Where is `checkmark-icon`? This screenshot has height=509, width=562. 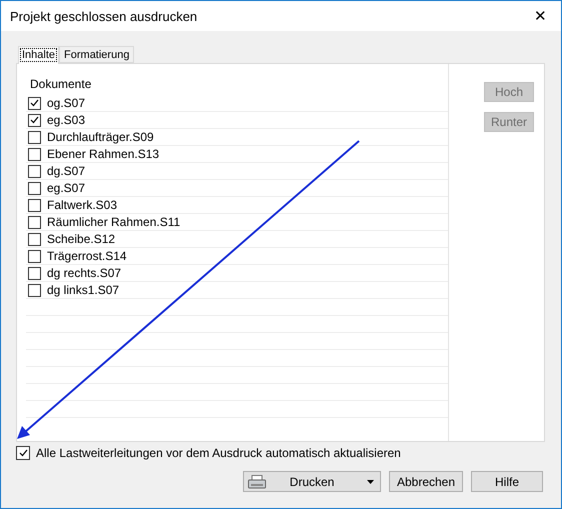 checkmark-icon is located at coordinates (23, 453).